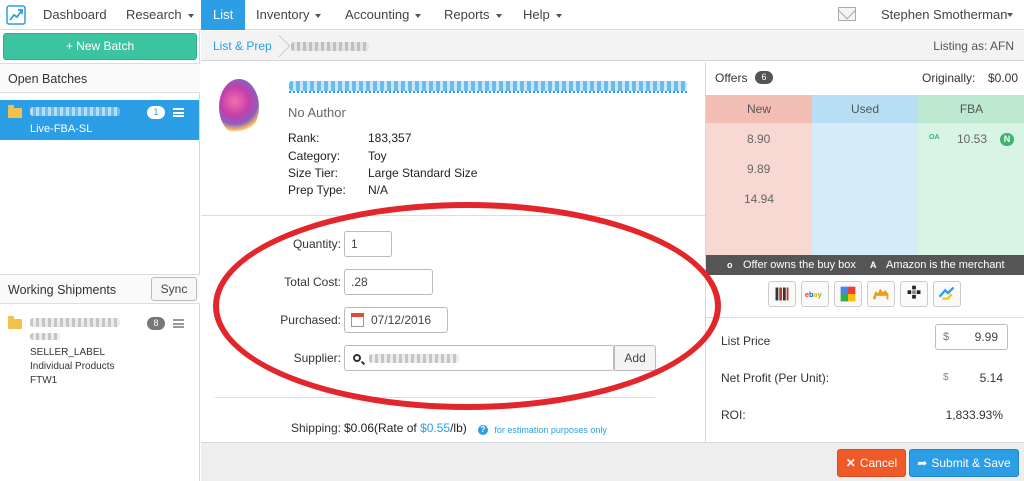 The width and height of the screenshot is (1024, 481). What do you see at coordinates (390, 138) in the screenshot?
I see `rank-value: 183,357` at bounding box center [390, 138].